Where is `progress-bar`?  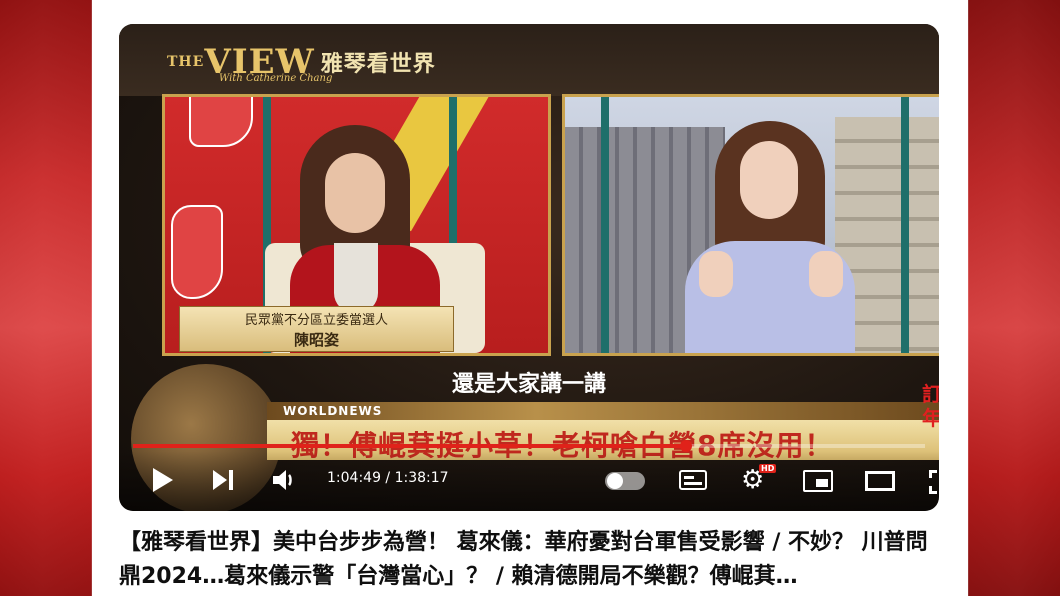
progress-bar is located at coordinates (529, 446).